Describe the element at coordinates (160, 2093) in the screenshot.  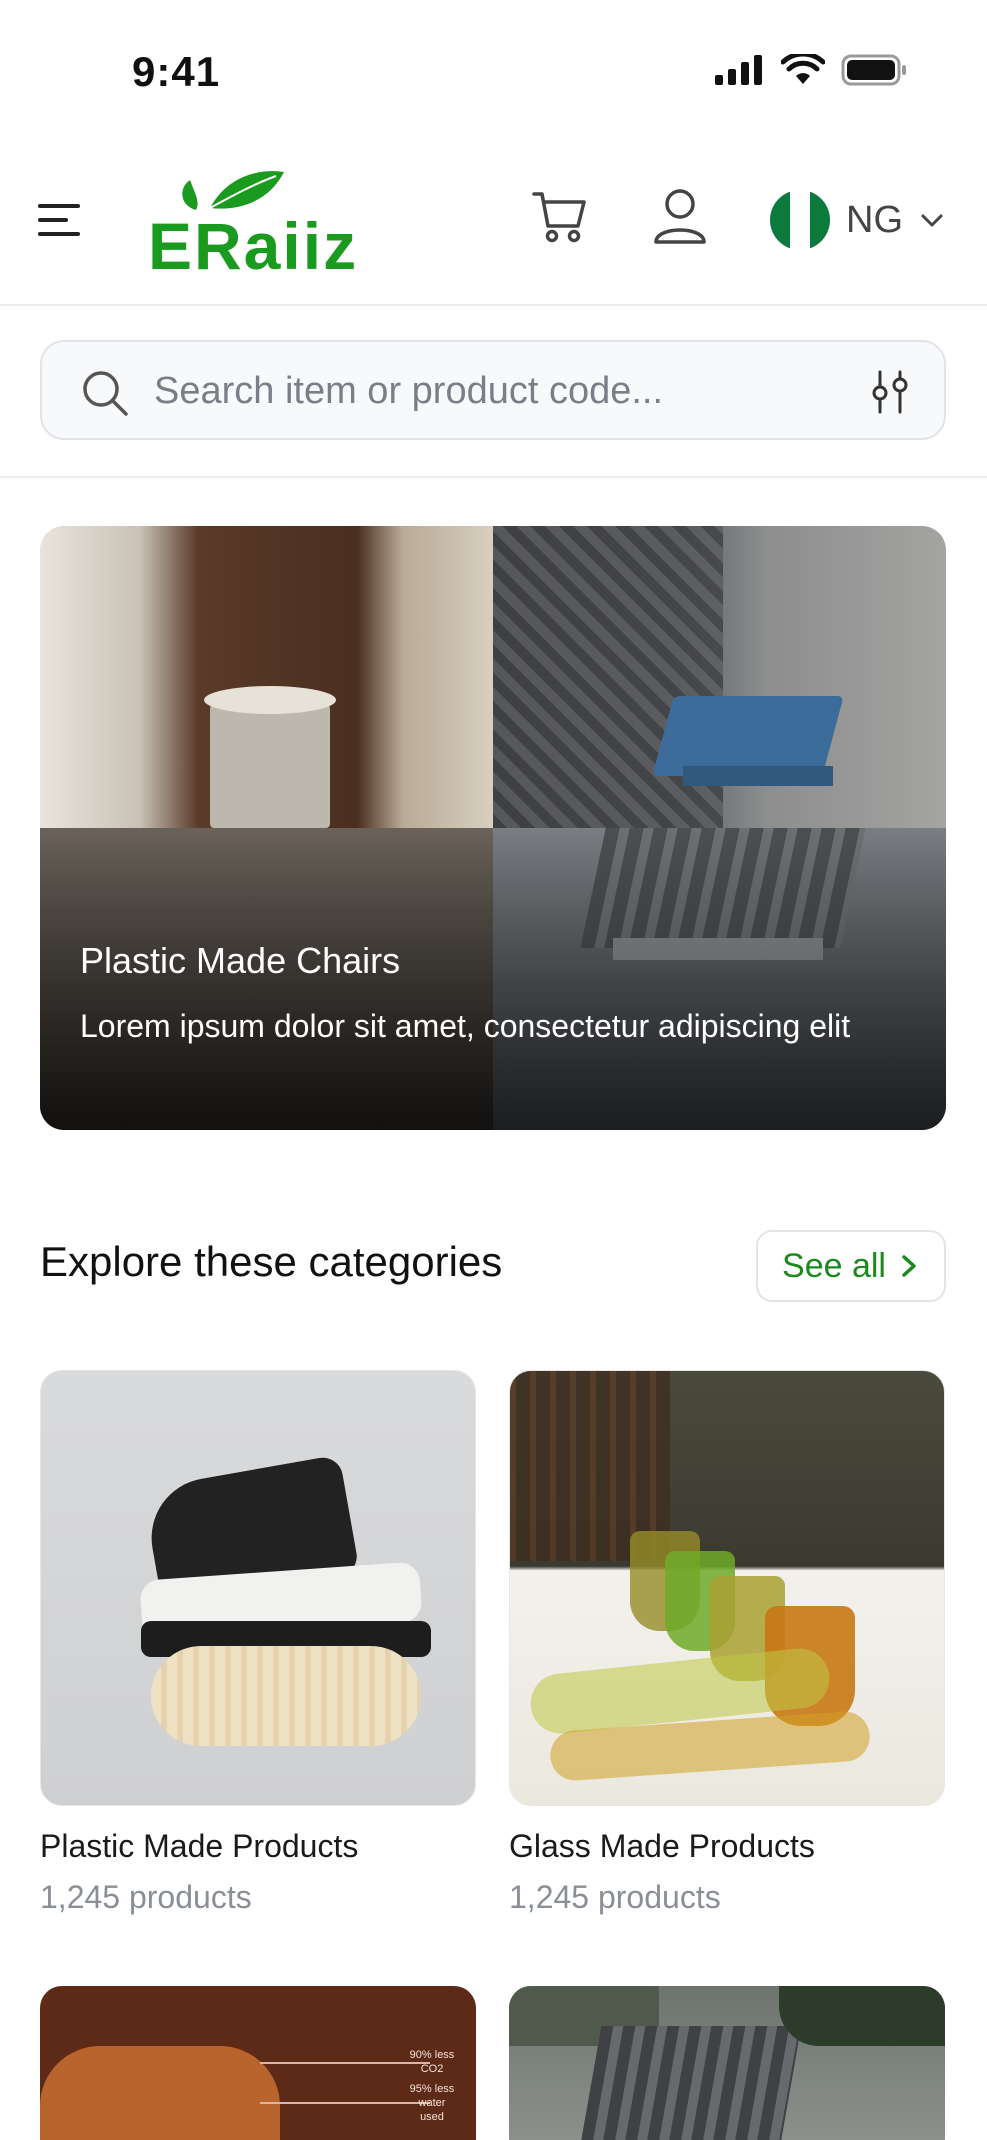
I see `category-image-bag` at that location.